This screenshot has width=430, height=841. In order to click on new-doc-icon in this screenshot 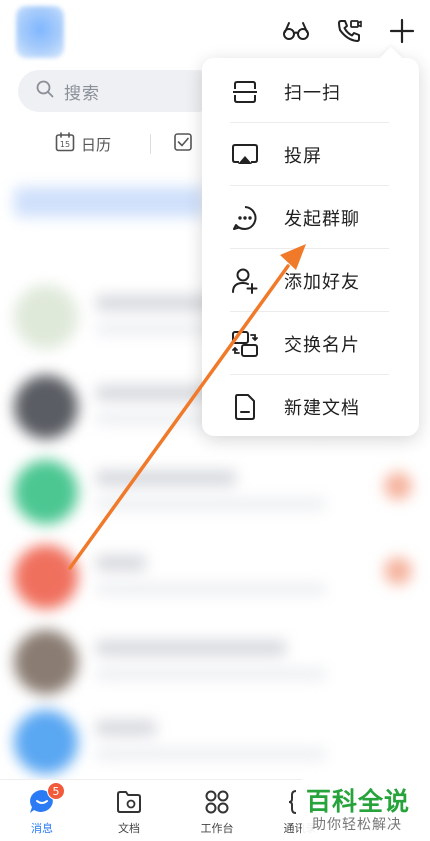, I will do `click(245, 407)`.